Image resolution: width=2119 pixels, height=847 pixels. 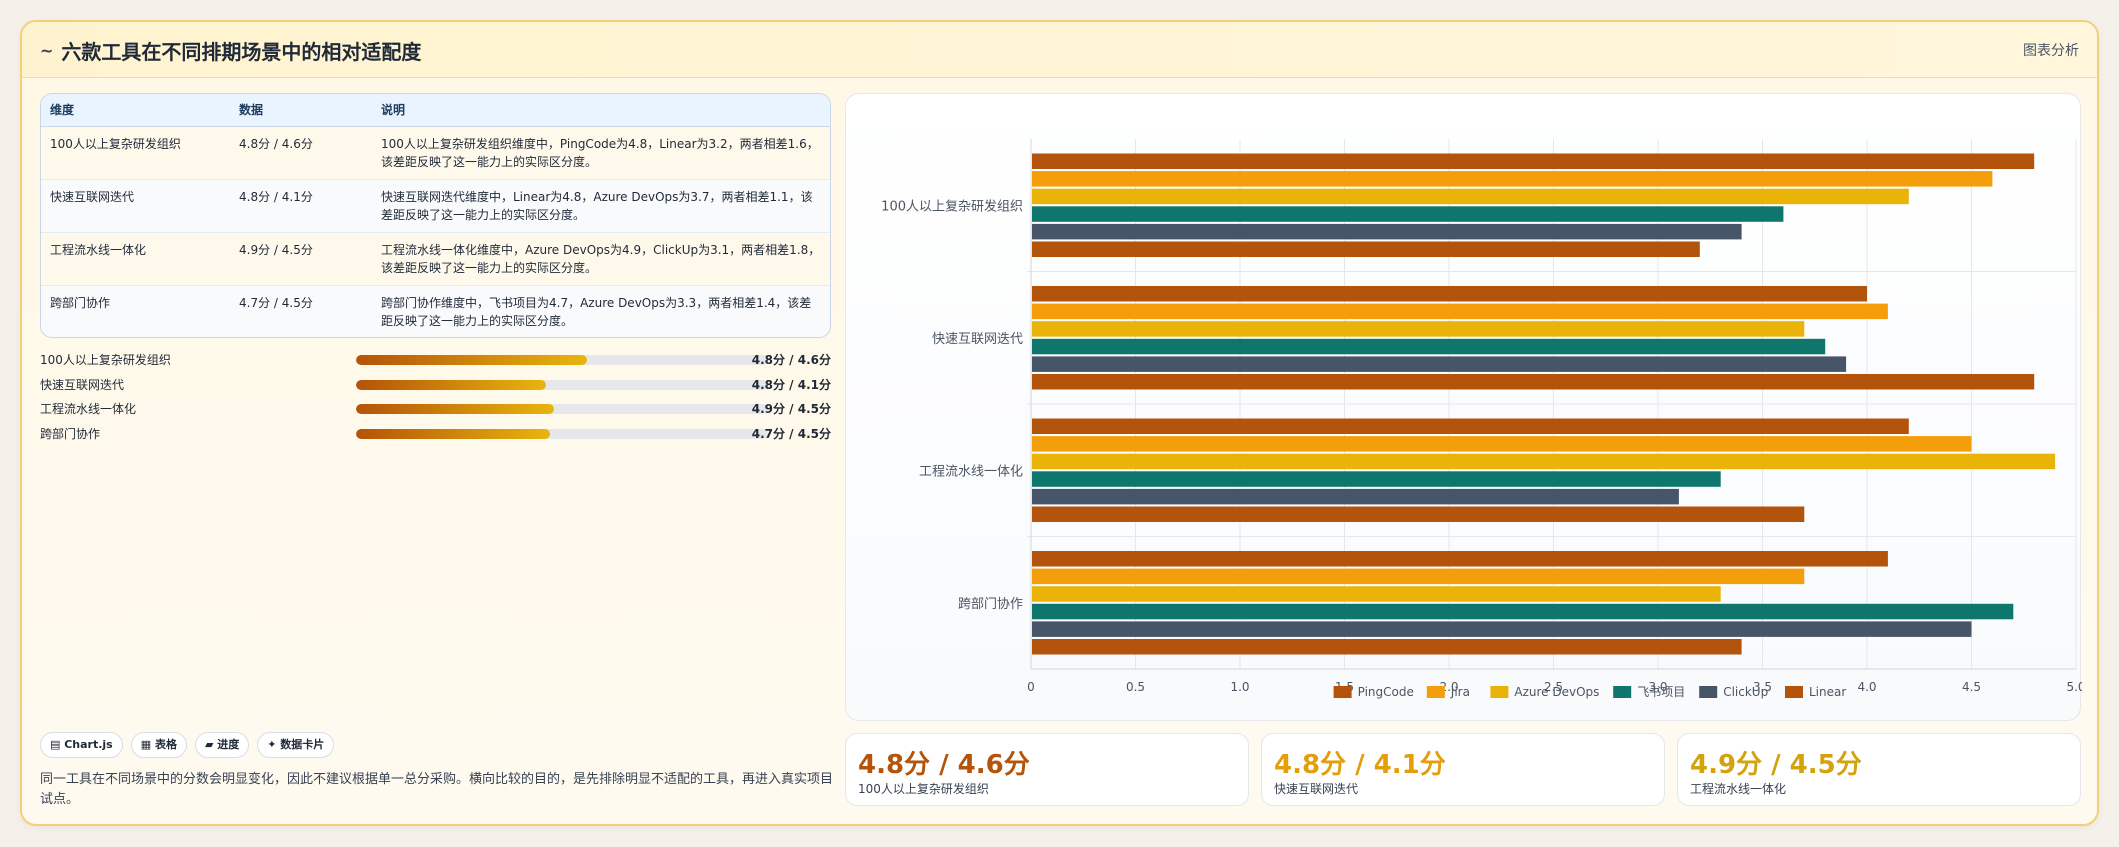 I want to click on page-title: ~ 六款工具在不同排期场景中的相对适配度, so click(x=230, y=50).